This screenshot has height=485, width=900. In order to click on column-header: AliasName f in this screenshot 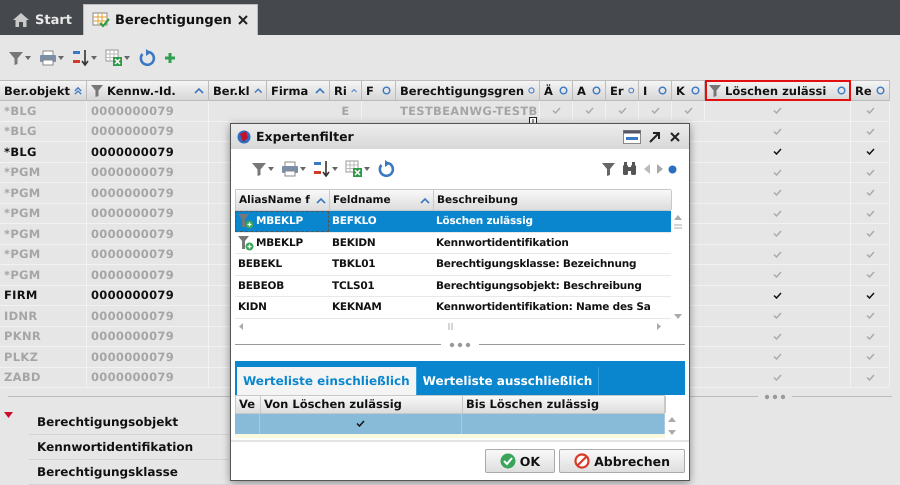, I will do `click(283, 200)`.